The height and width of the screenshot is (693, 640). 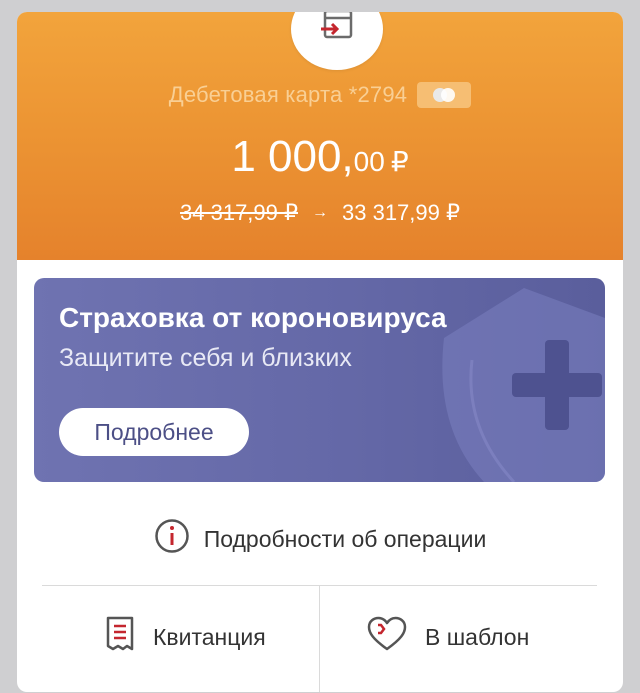 What do you see at coordinates (444, 95) in the screenshot?
I see `payment-system-icon` at bounding box center [444, 95].